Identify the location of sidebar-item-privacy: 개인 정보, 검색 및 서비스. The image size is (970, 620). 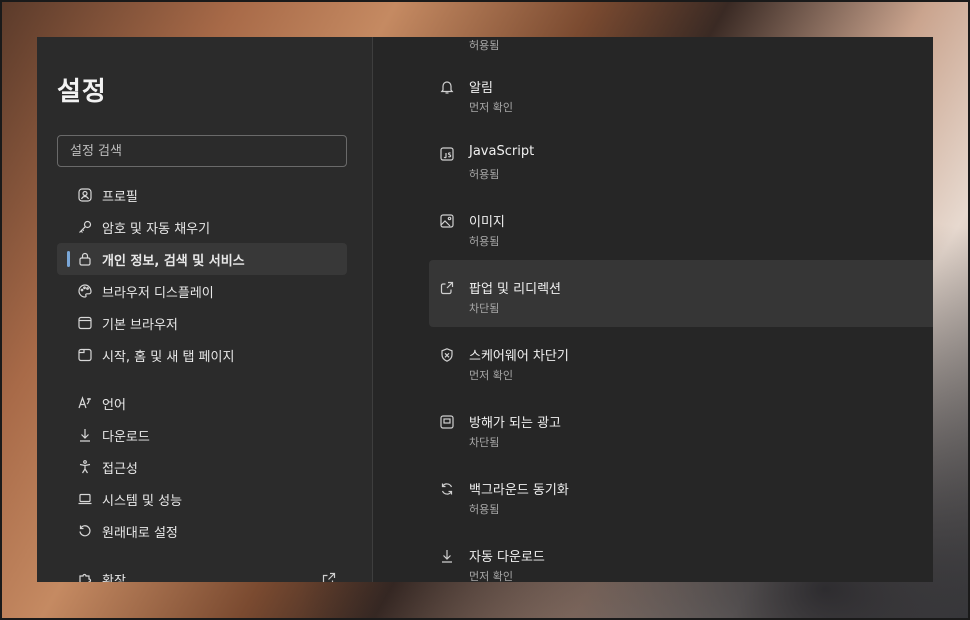
(202, 259).